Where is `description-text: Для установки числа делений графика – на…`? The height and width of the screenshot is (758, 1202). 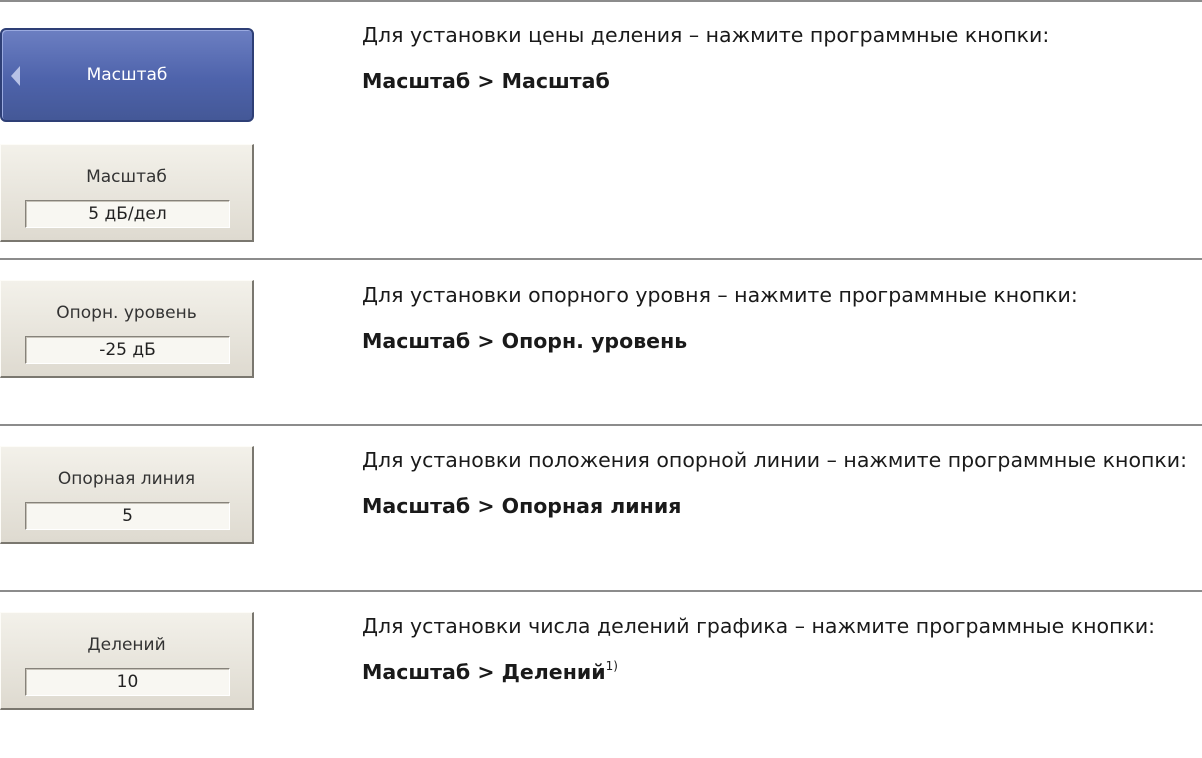 description-text: Для установки числа делений графика – на… is located at coordinates (759, 626).